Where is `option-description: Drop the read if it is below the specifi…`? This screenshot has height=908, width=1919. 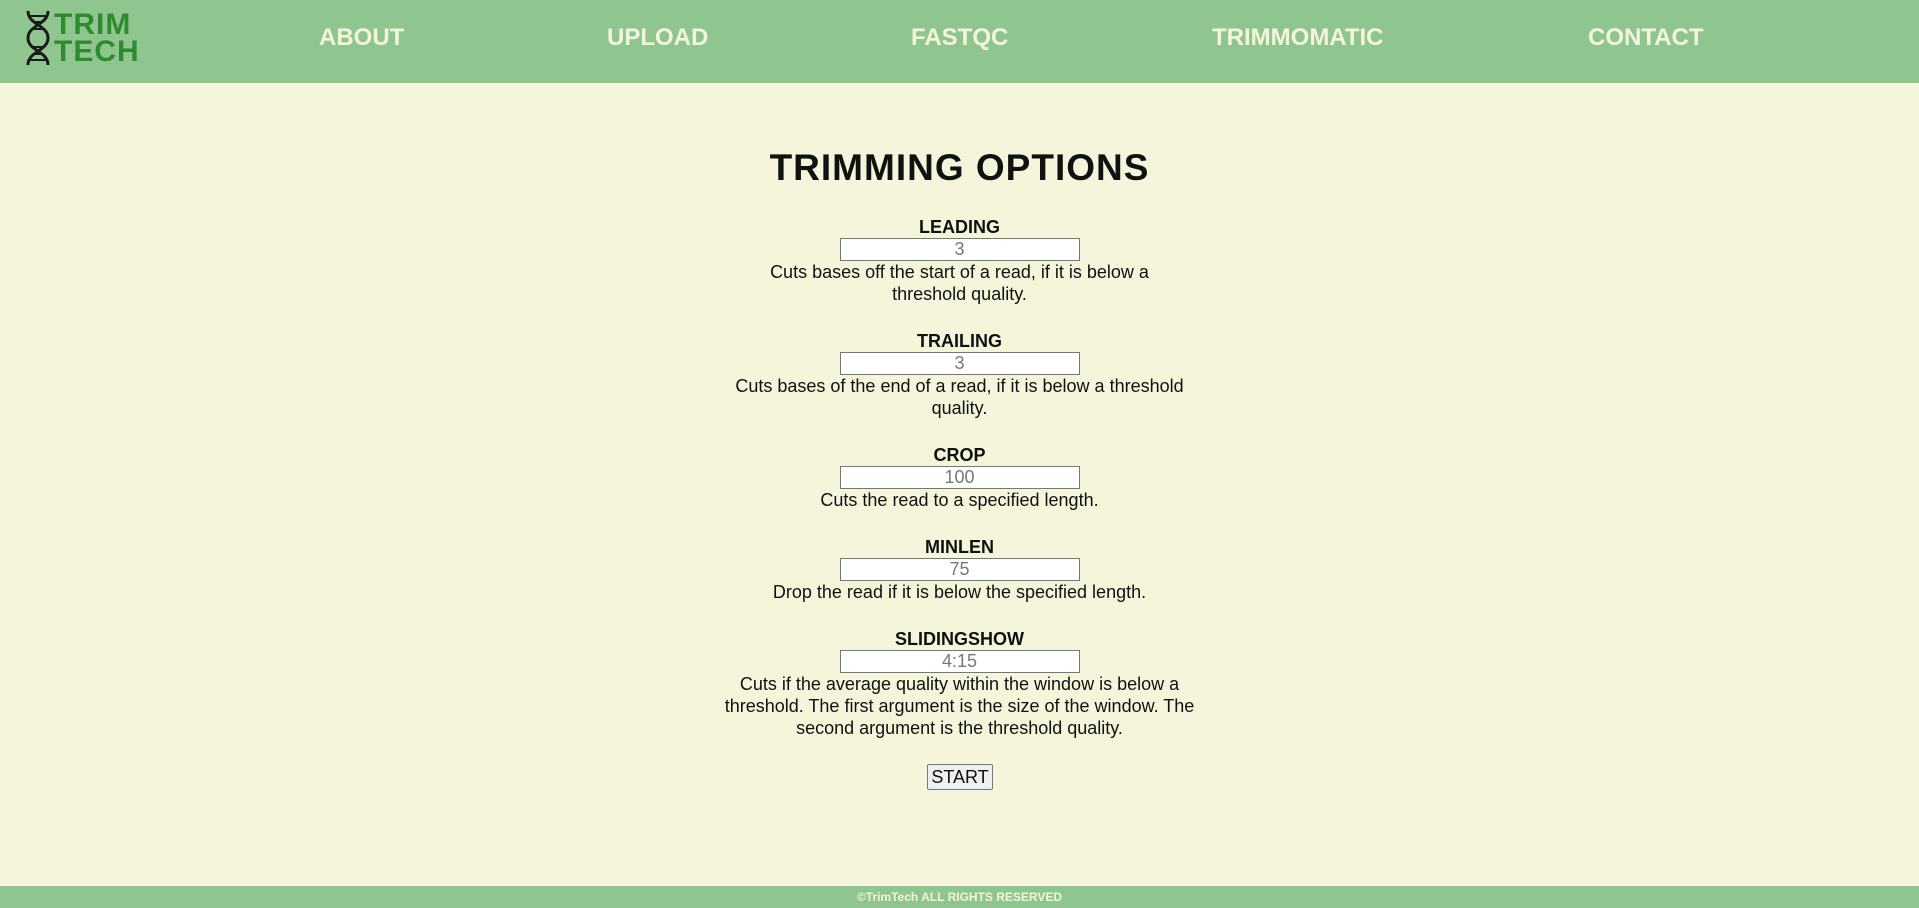 option-description: Drop the read if it is below the specifi… is located at coordinates (959, 592).